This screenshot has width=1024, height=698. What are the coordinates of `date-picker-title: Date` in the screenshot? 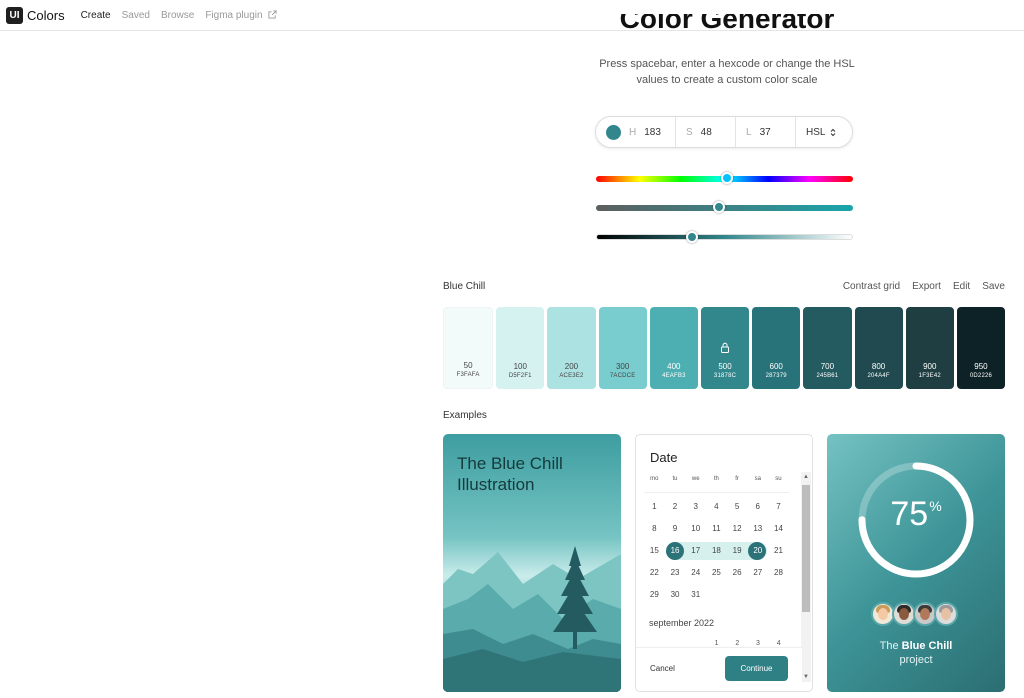 It's located at (664, 457).